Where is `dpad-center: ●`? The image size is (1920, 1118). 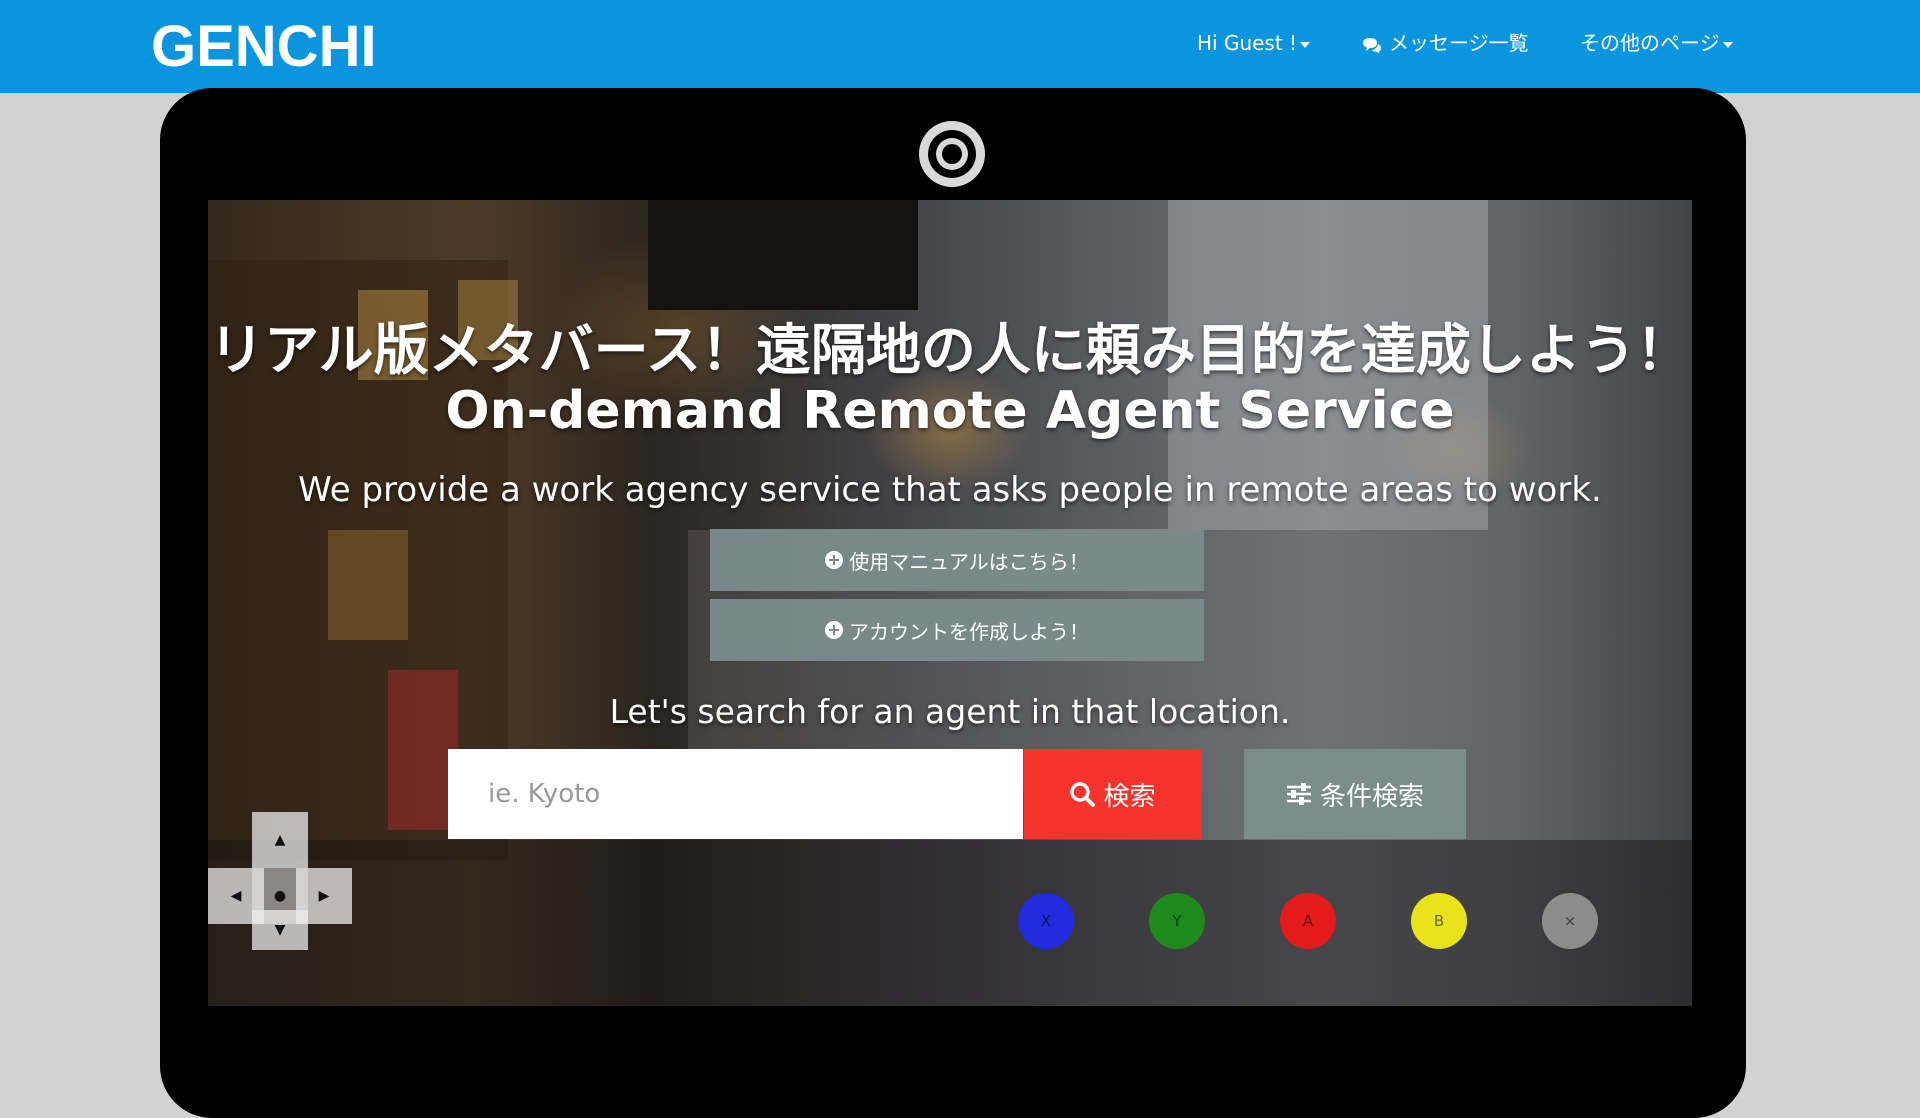
dpad-center: ● is located at coordinates (280, 896).